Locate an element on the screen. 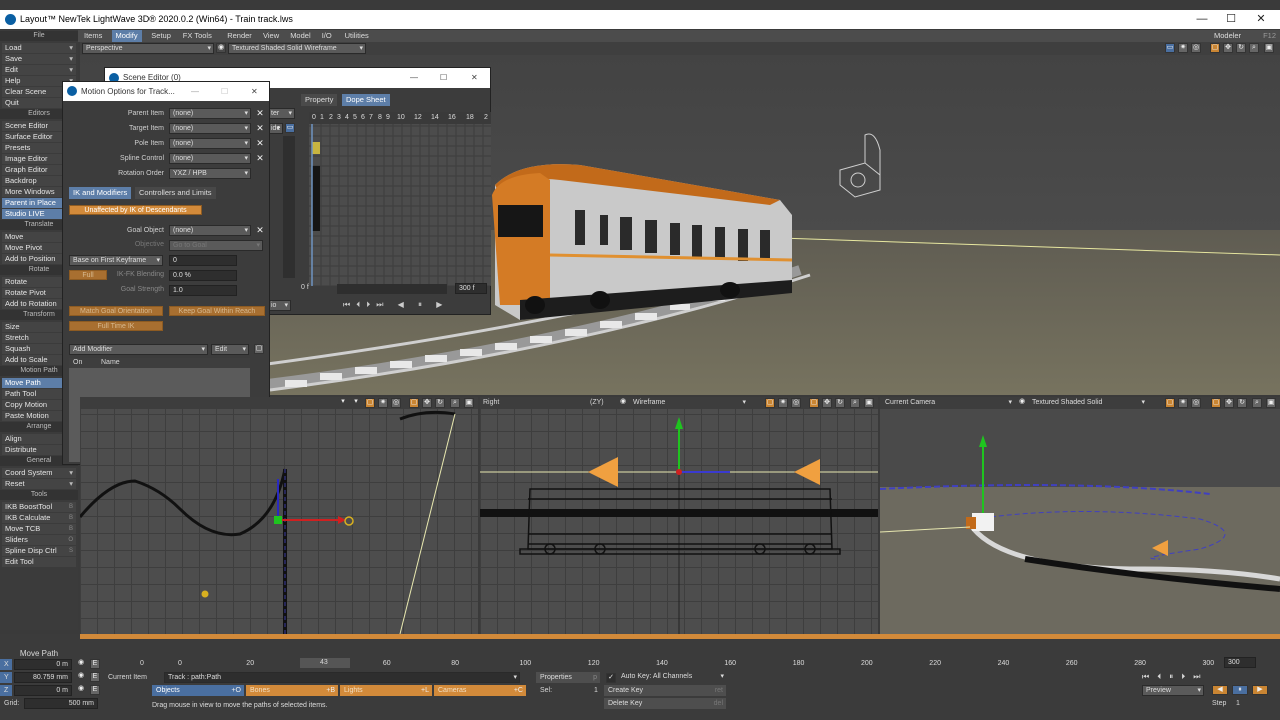 Image resolution: width=1280 pixels, height=720 pixels. scene-maximize-icon: ☐ is located at coordinates (443, 78).